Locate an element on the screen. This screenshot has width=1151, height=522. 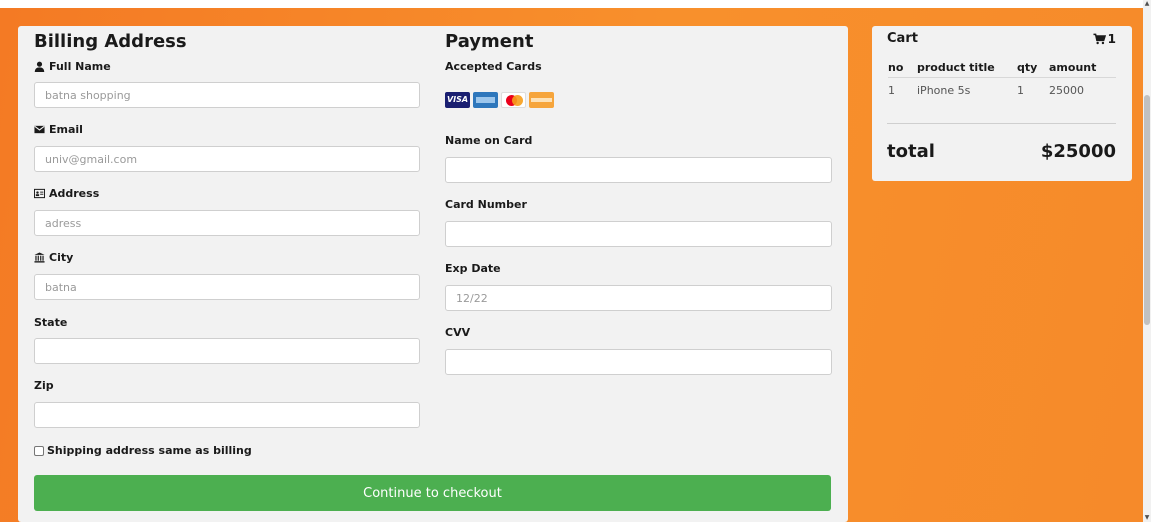
cvv-label-text: CVV is located at coordinates (458, 332).